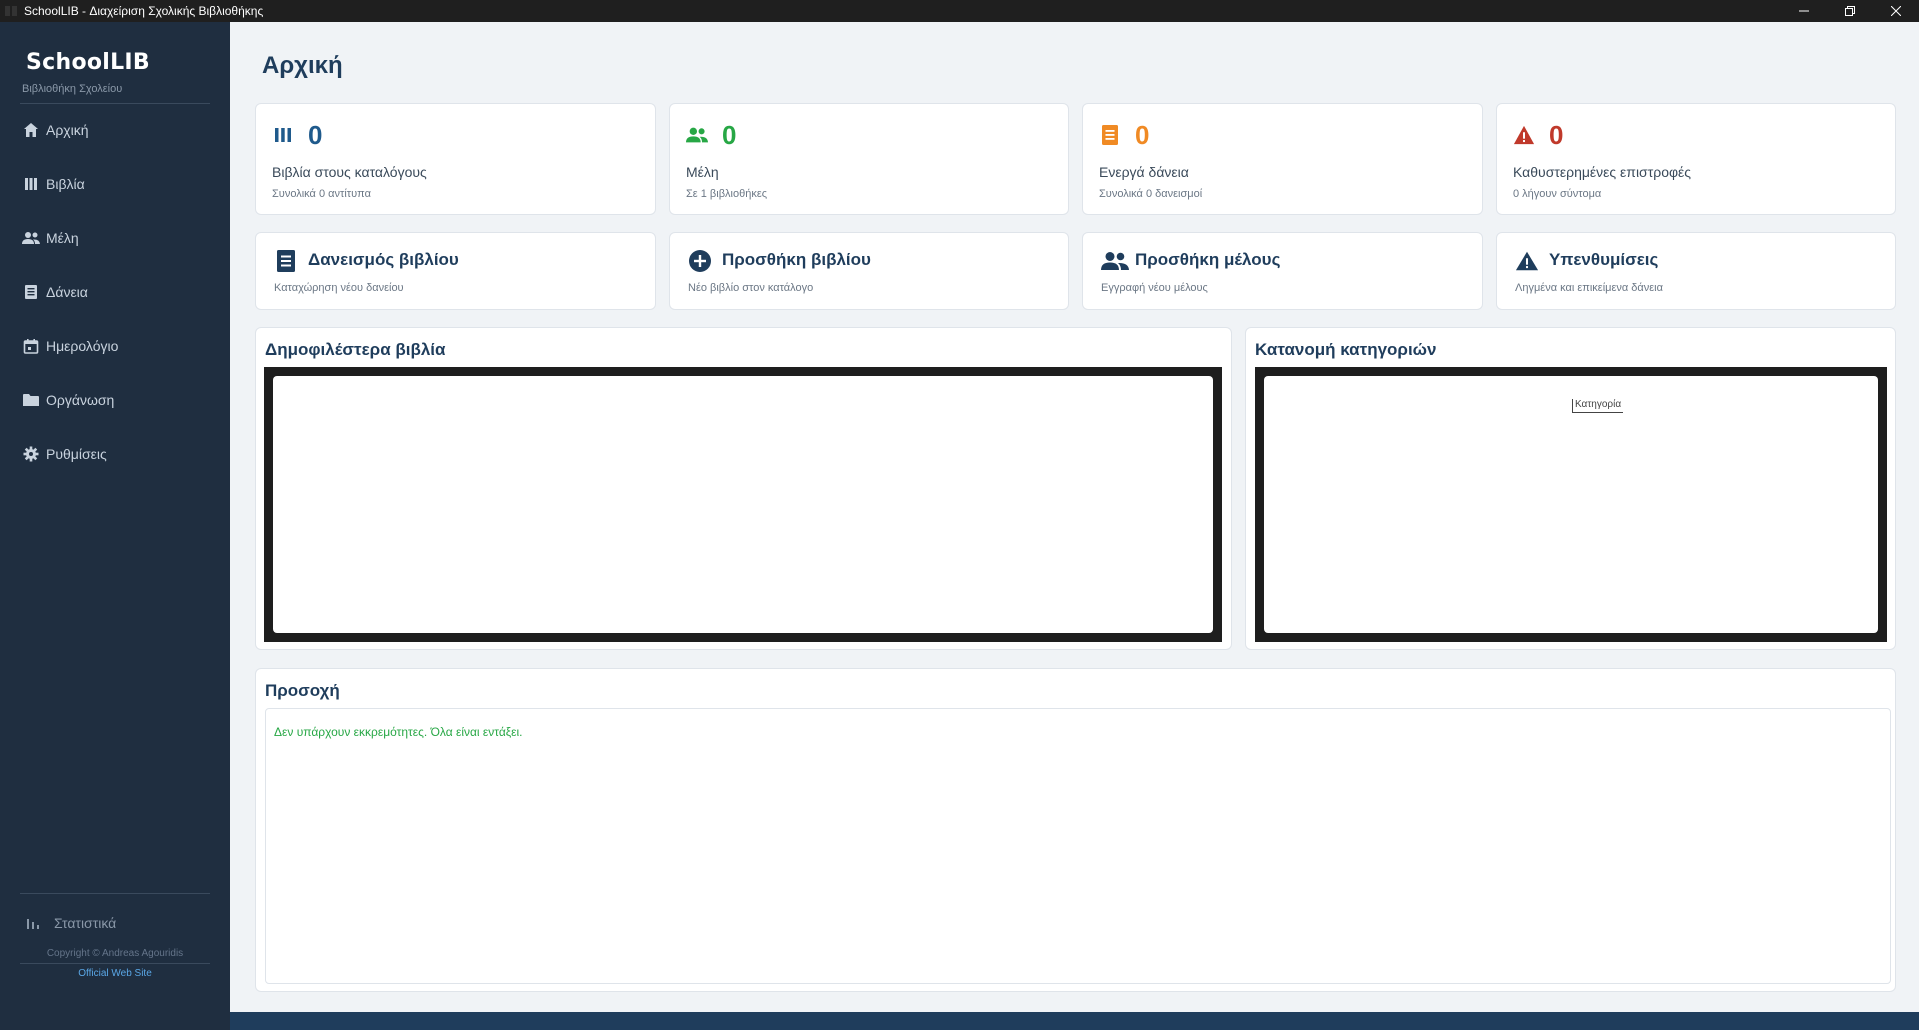 The height and width of the screenshot is (1030, 1919). I want to click on sidebar-item-label: Μέλη, so click(62, 238).